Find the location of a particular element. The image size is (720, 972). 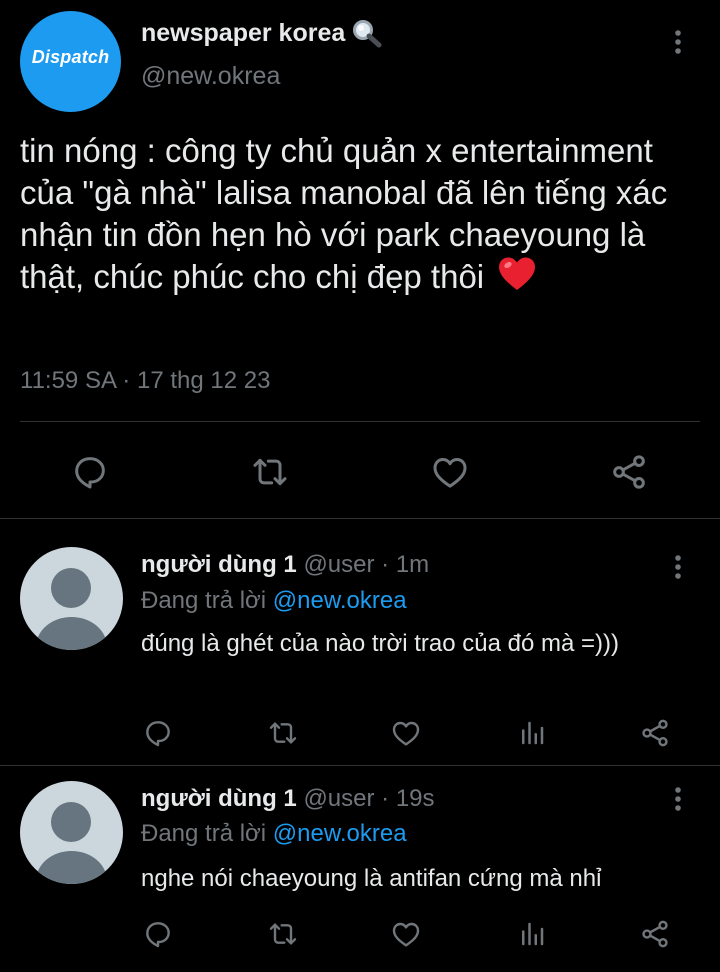

timestamp: · 1m is located at coordinates (405, 564).